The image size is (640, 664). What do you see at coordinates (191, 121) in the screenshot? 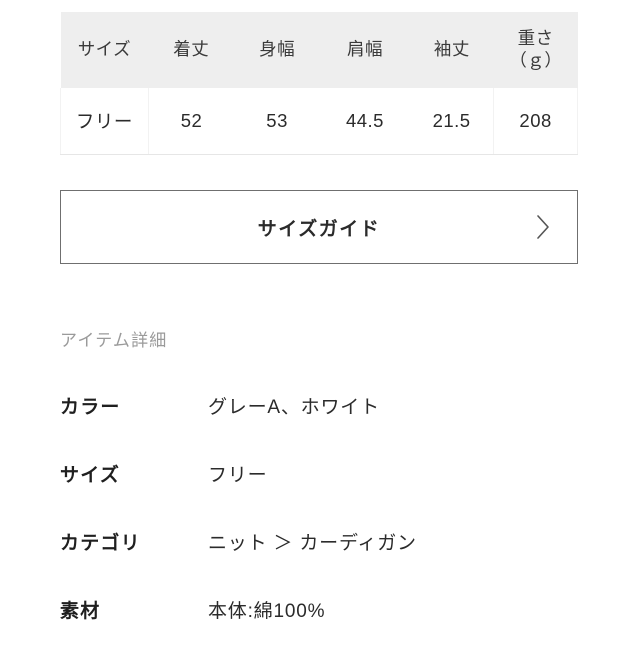
I see `cell-length: 52` at bounding box center [191, 121].